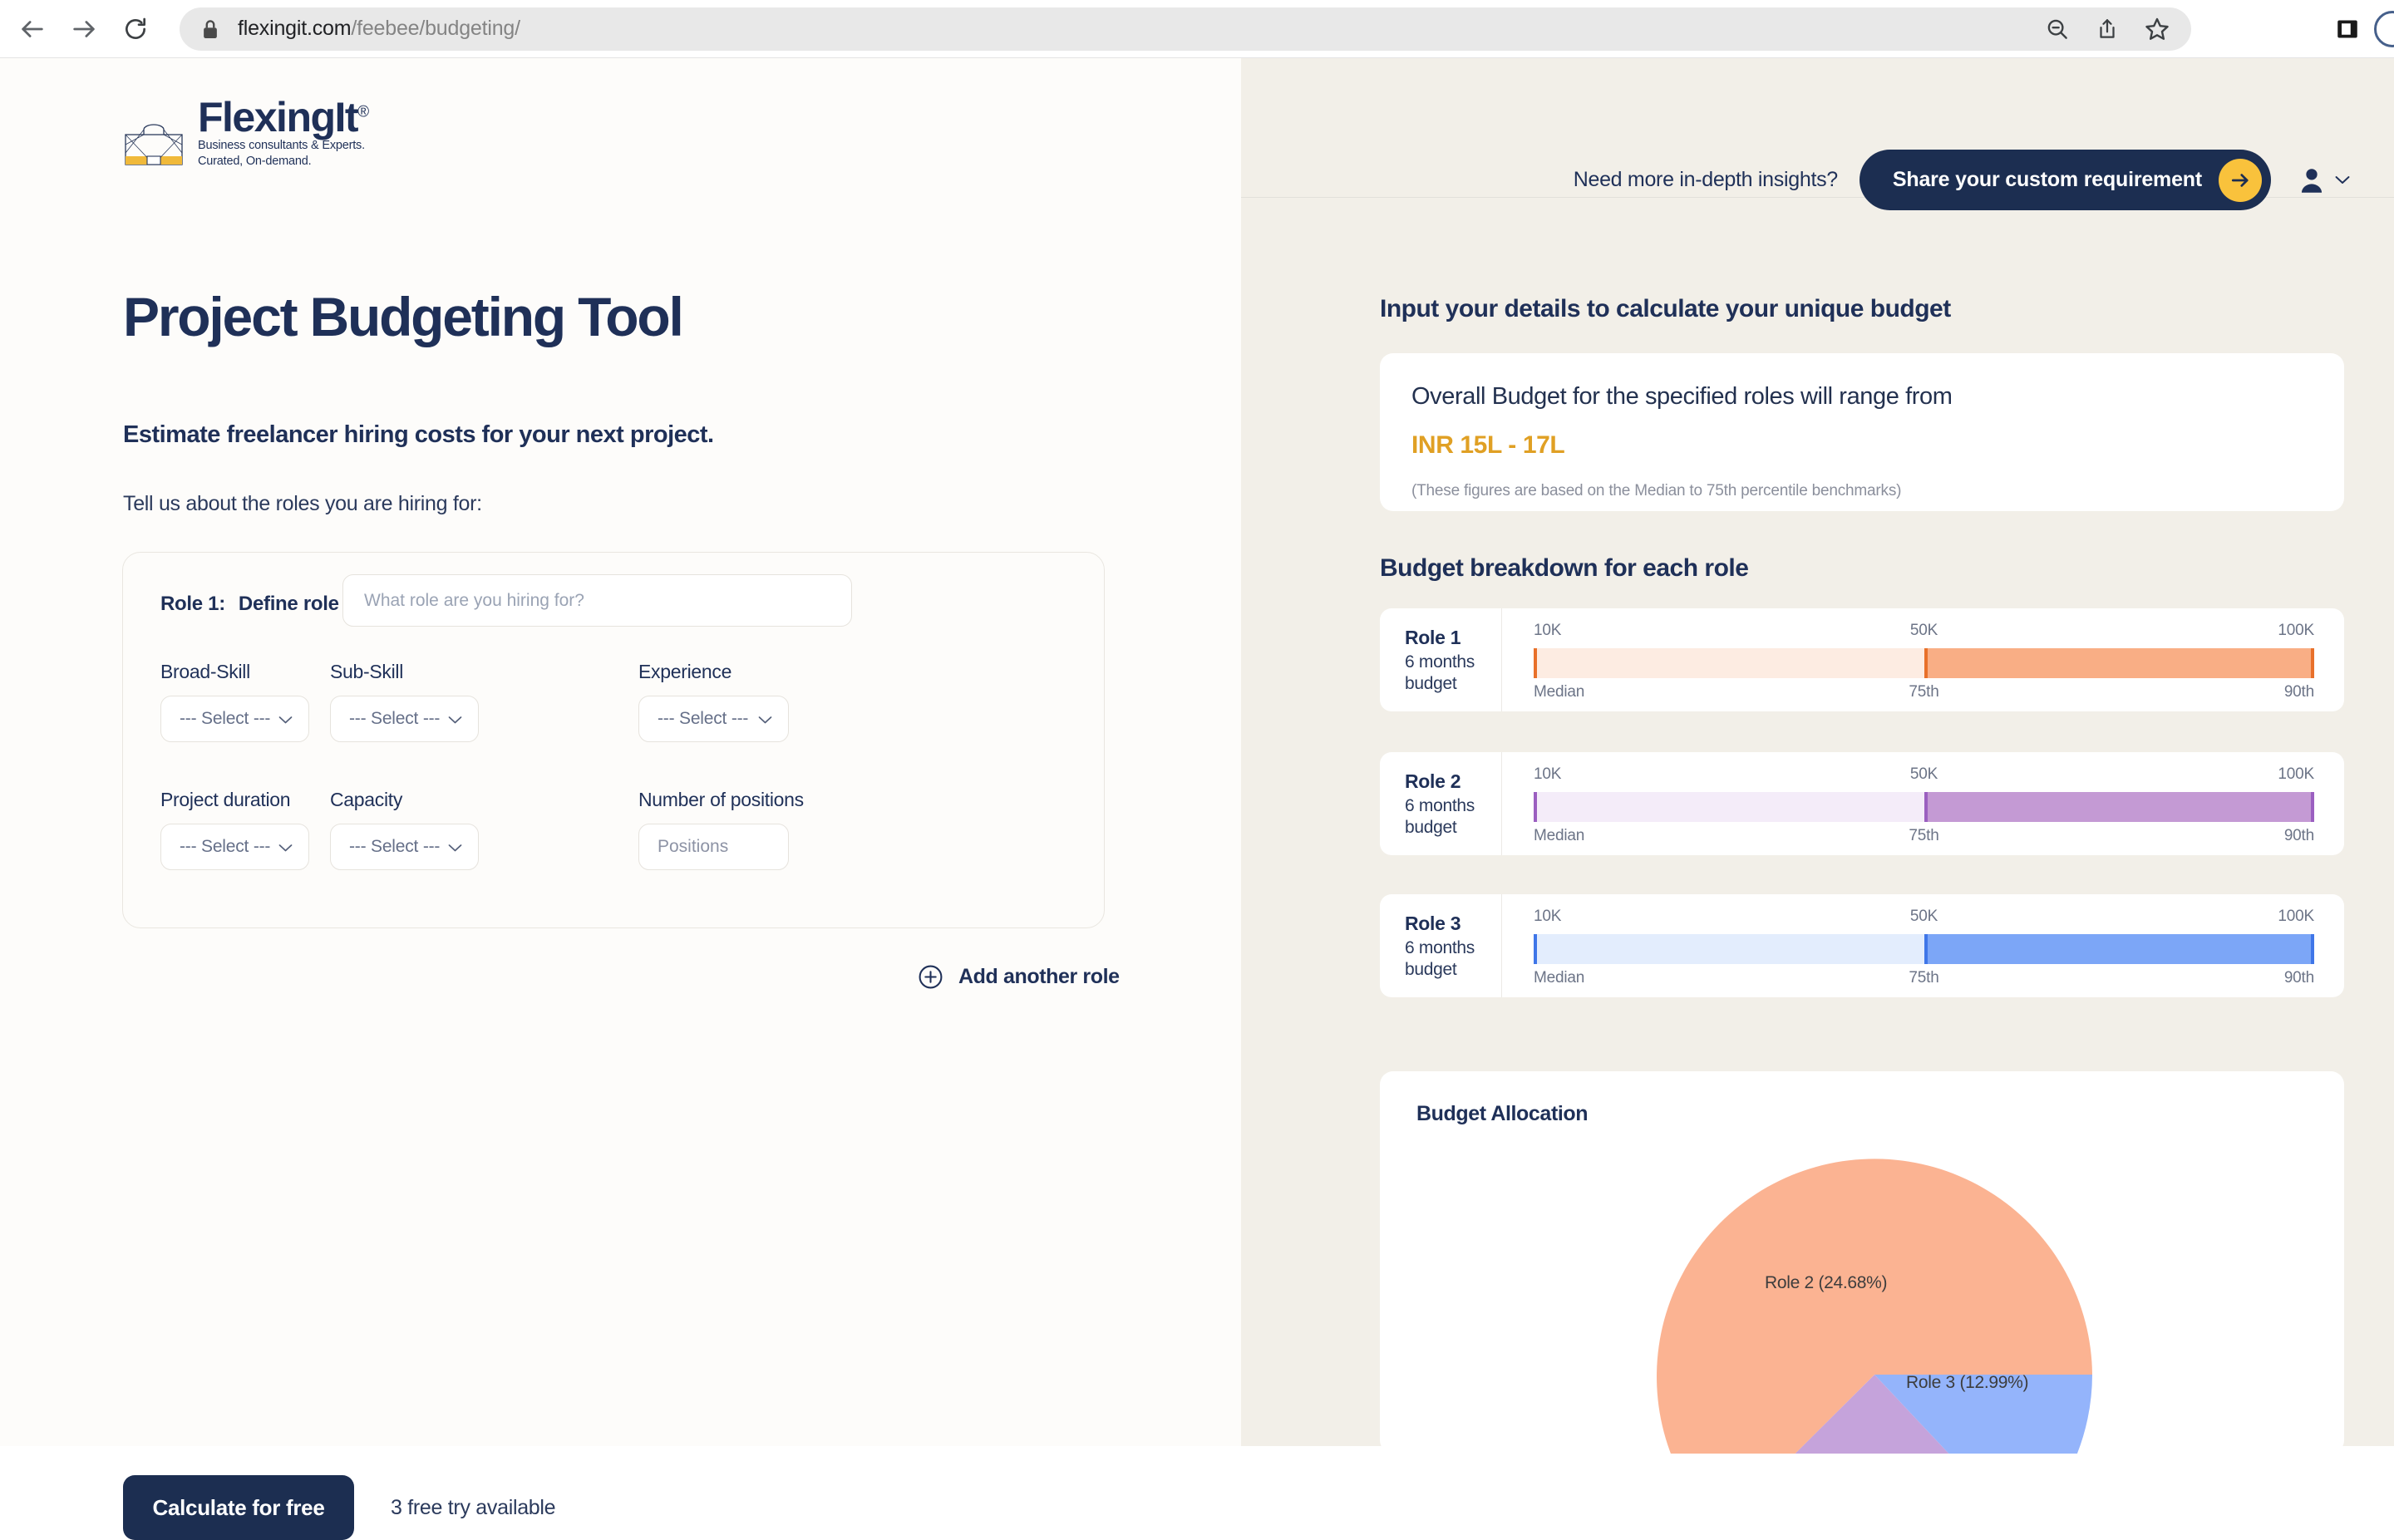 This screenshot has height=1540, width=2394. What do you see at coordinates (2047, 179) in the screenshot?
I see `share-requirement-label: Share your custom requirement` at bounding box center [2047, 179].